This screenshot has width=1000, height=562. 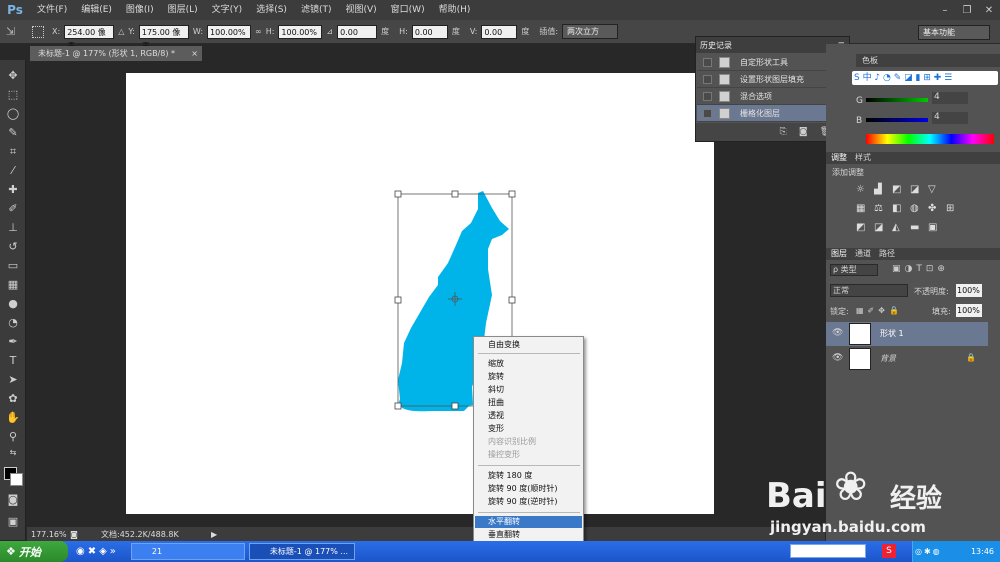 What do you see at coordinates (901, 189) in the screenshot?
I see `curves-icon: ◩` at bounding box center [901, 189].